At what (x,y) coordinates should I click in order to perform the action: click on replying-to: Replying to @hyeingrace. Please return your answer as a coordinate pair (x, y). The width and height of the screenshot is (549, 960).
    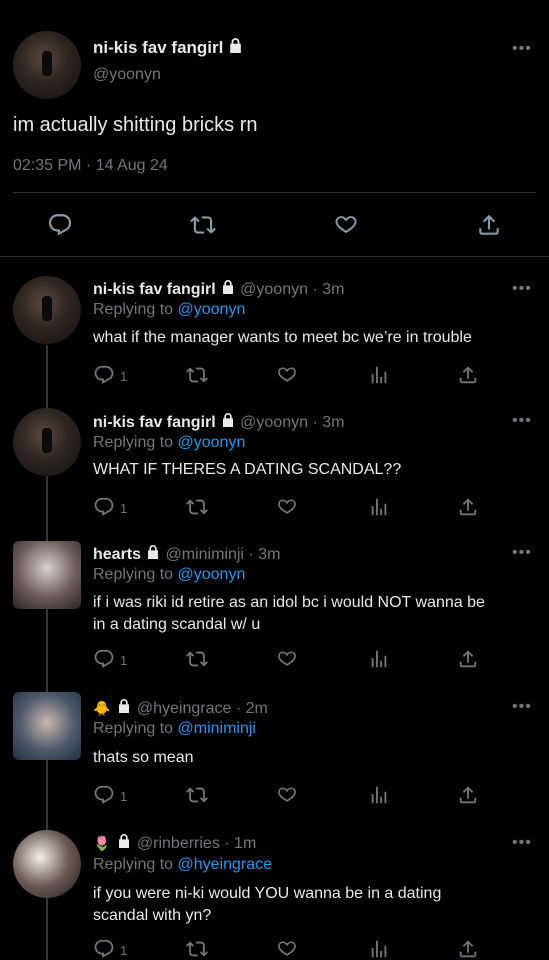
    Looking at the image, I should click on (183, 864).